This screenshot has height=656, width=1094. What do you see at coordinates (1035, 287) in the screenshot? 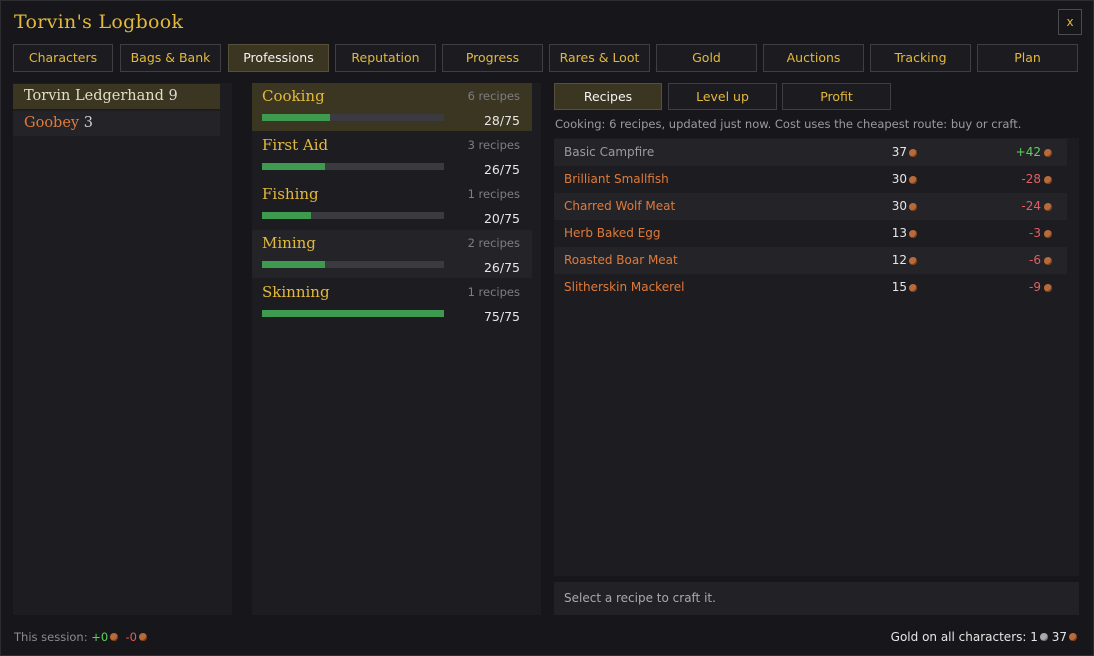
I see `recipe-profit: -9` at bounding box center [1035, 287].